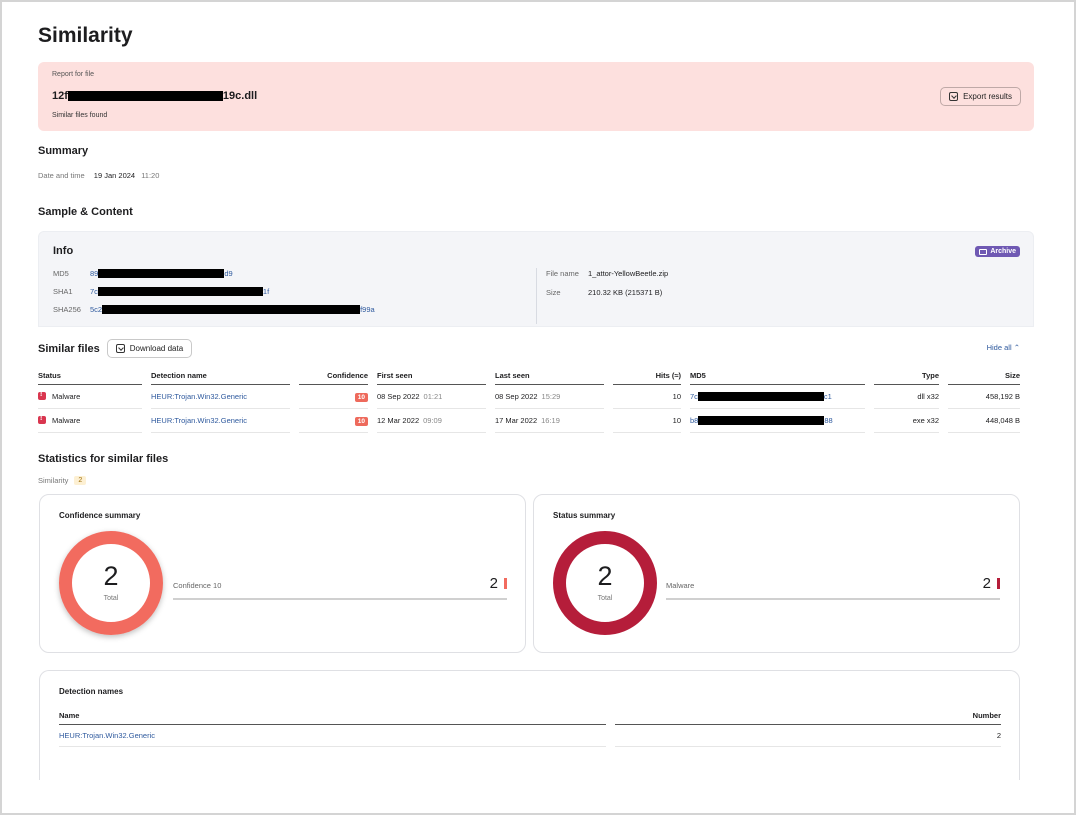  I want to click on sha256-link-prefix: 5c2, so click(96, 309).